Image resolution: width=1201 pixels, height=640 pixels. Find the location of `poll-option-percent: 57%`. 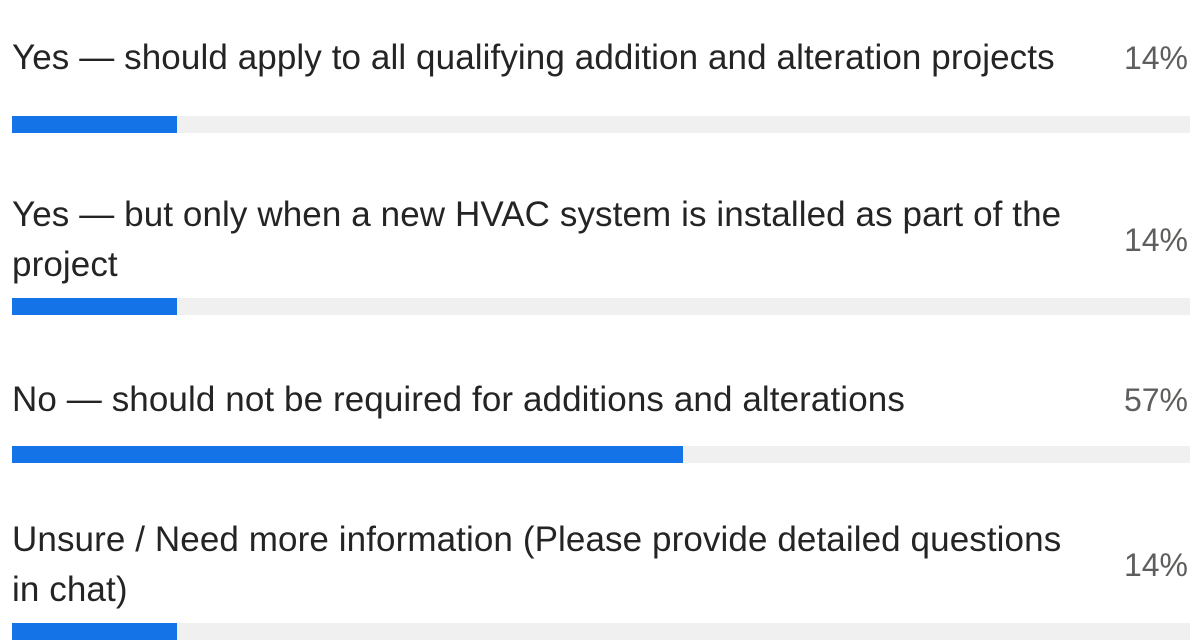

poll-option-percent: 57% is located at coordinates (1155, 399).